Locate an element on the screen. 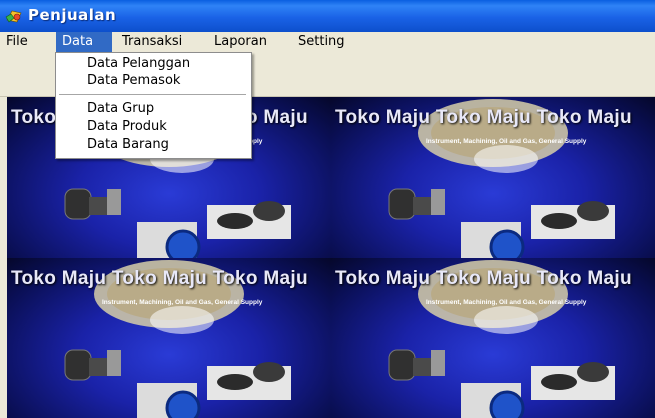 This screenshot has width=655, height=418. title-bar: Penjualan is located at coordinates (327, 16).